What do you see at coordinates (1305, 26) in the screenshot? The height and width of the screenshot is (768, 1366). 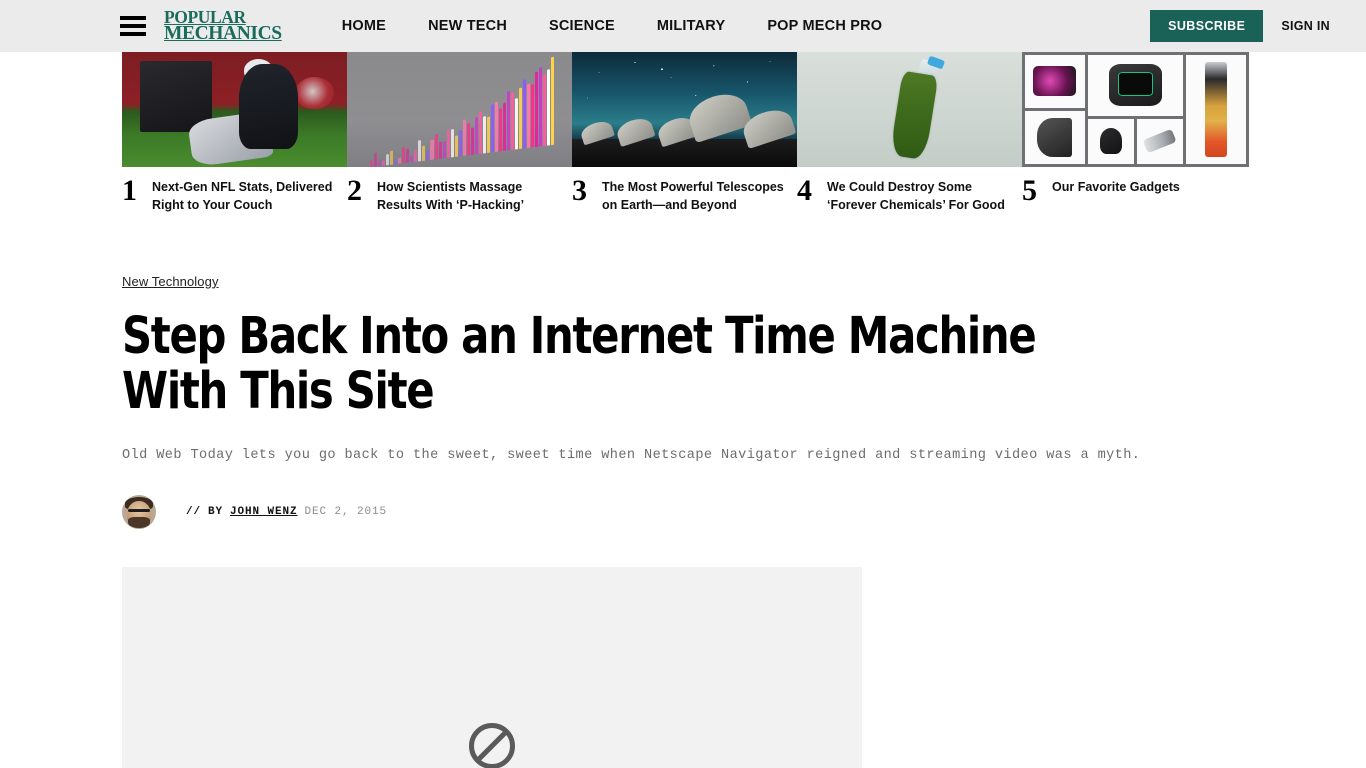 I see `sign-in-link: SIGN IN` at bounding box center [1305, 26].